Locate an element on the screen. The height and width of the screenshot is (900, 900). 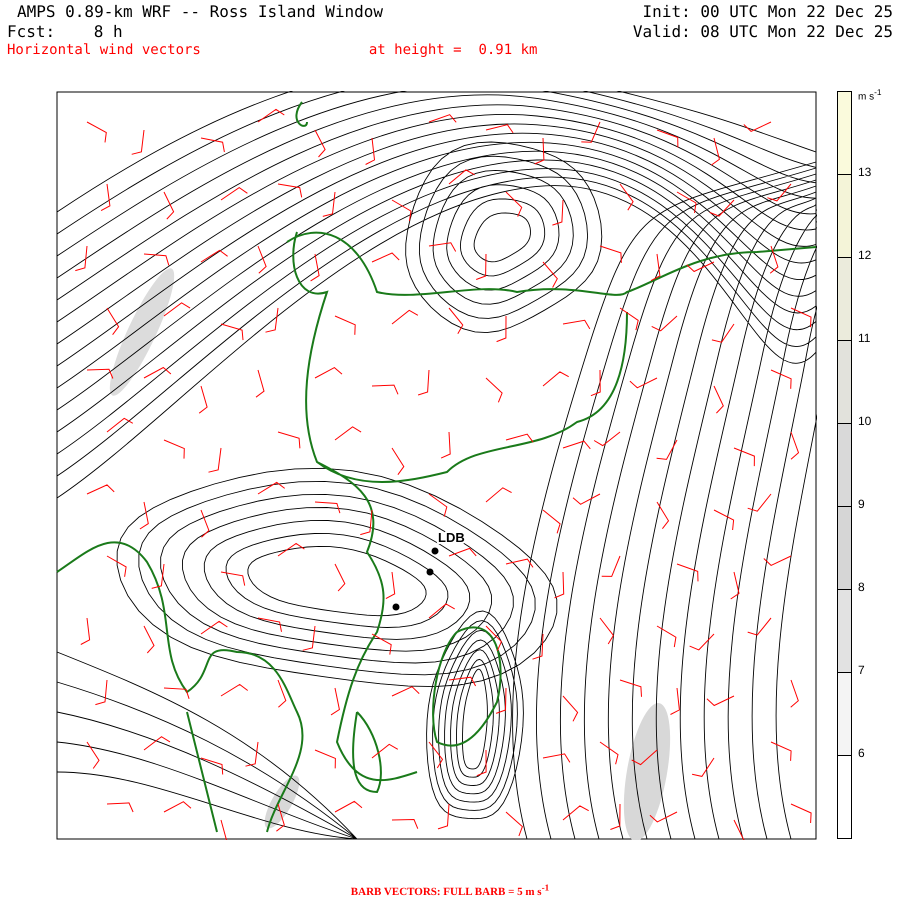
valid-time: Valid: 08 UTC Mon 22 Dec 25 is located at coordinates (762, 31).